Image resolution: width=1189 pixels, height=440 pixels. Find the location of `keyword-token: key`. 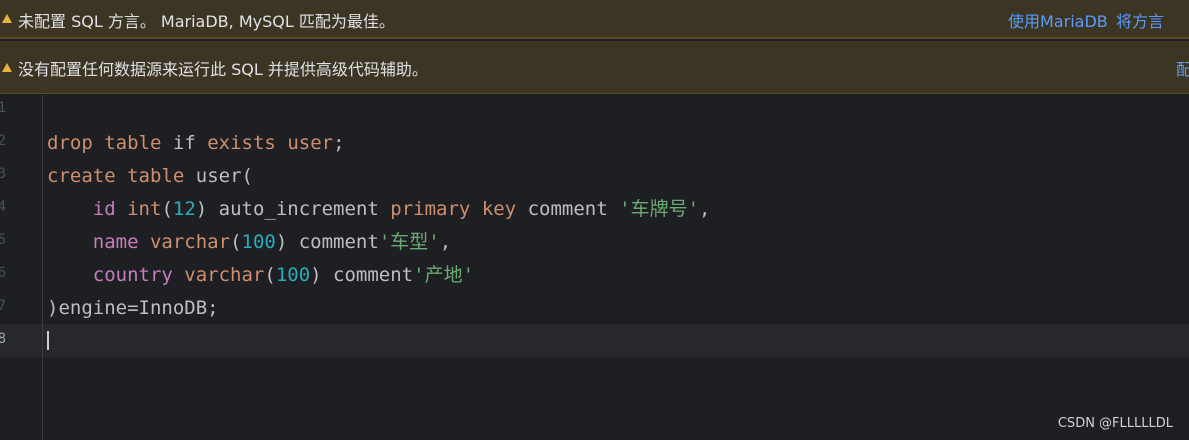

keyword-token: key is located at coordinates (499, 209).